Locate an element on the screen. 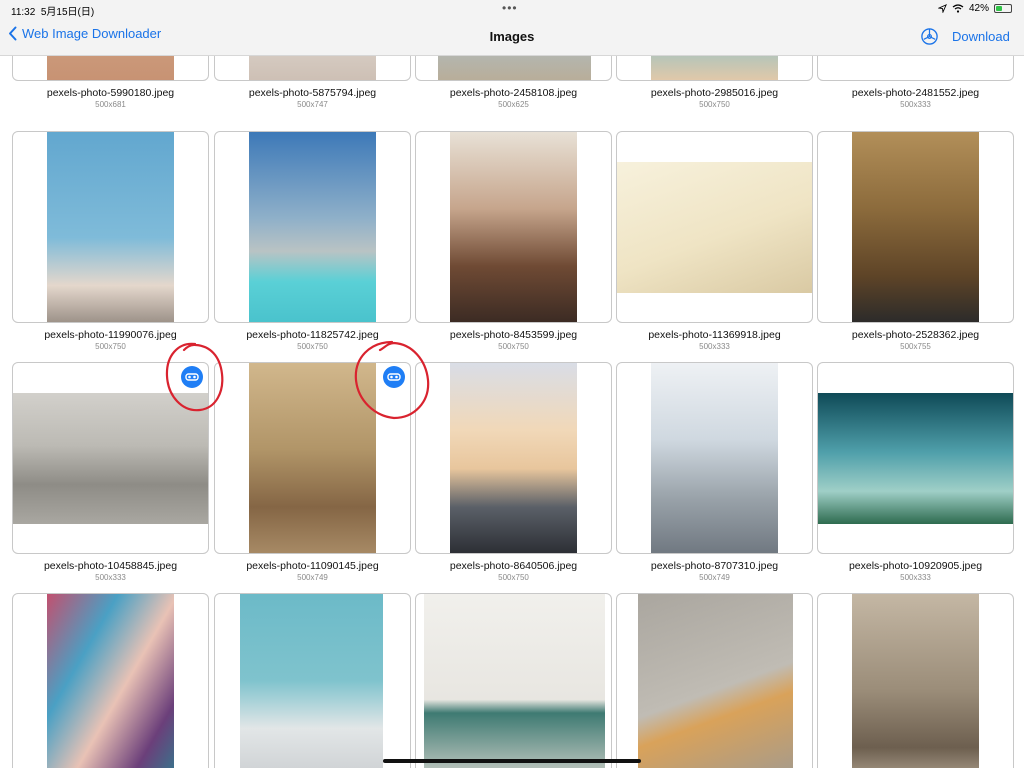 The height and width of the screenshot is (768, 1024). multitasking-dots-icon: ••• is located at coordinates (510, 8).